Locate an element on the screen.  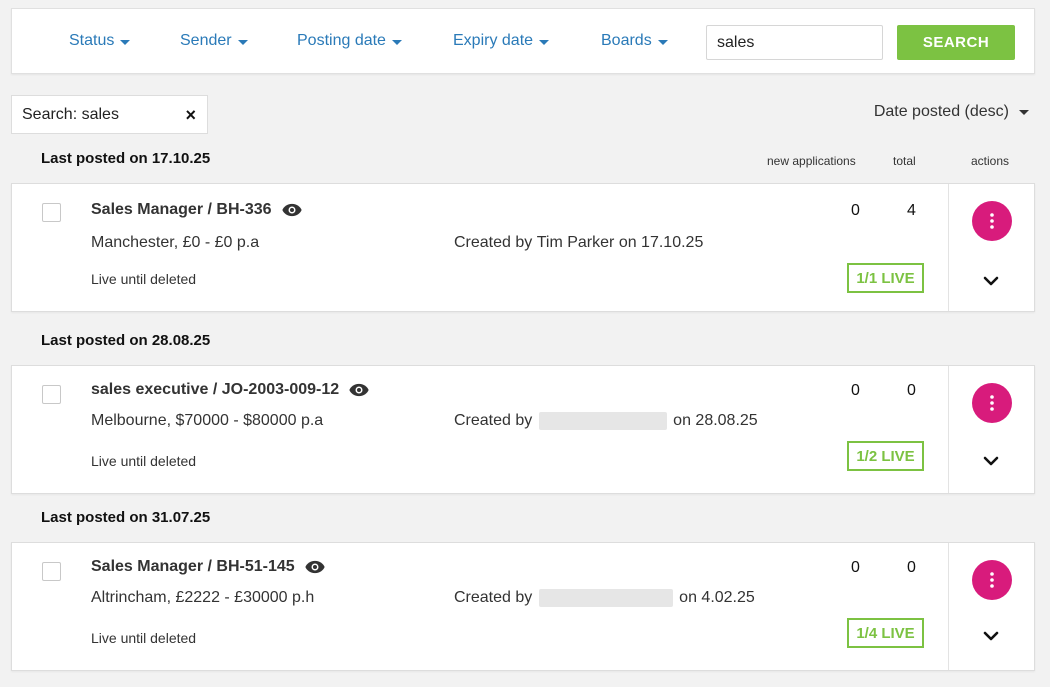
created-suffix: on 28.08.25 is located at coordinates (715, 420).